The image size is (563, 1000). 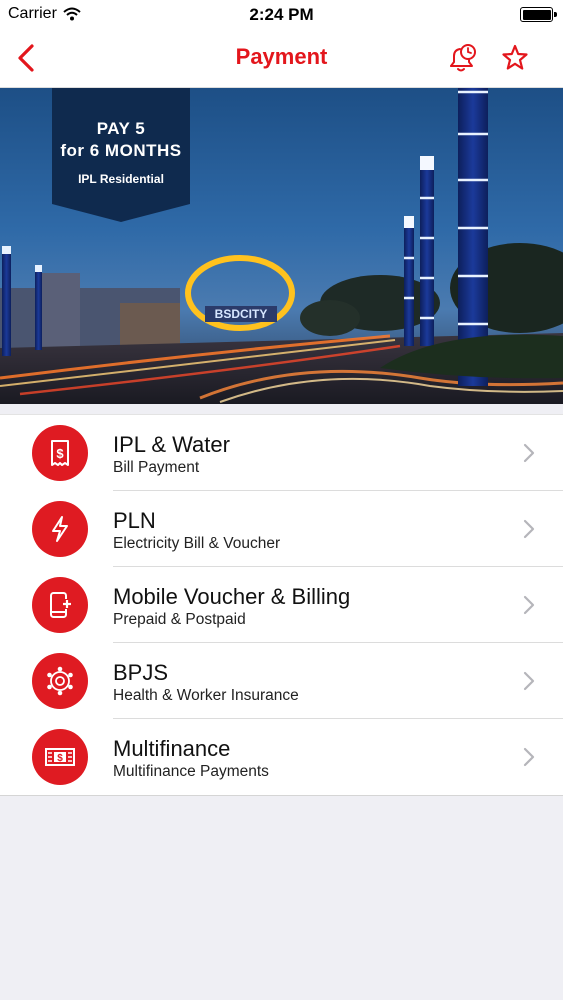 What do you see at coordinates (60, 605) in the screenshot?
I see `mobile-plus-icon` at bounding box center [60, 605].